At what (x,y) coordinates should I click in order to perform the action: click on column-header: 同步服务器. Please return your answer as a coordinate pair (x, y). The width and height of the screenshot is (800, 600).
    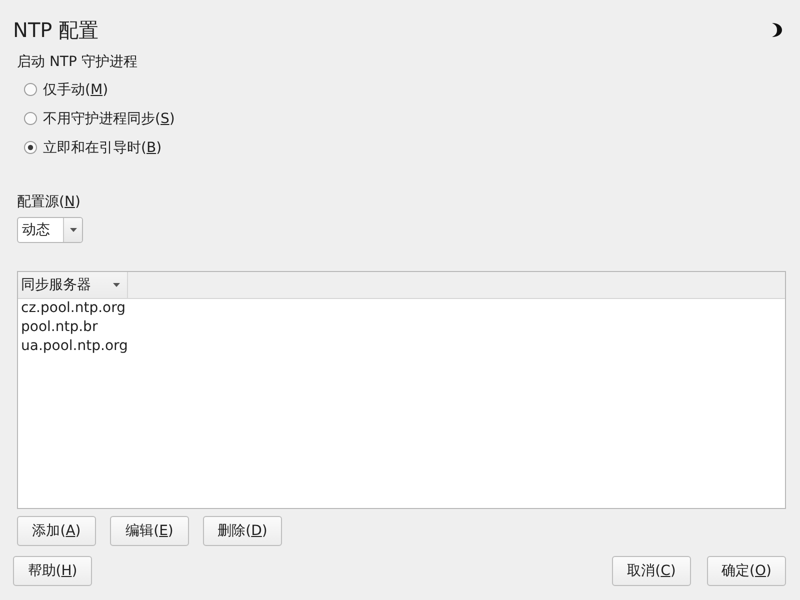
    Looking at the image, I should click on (73, 285).